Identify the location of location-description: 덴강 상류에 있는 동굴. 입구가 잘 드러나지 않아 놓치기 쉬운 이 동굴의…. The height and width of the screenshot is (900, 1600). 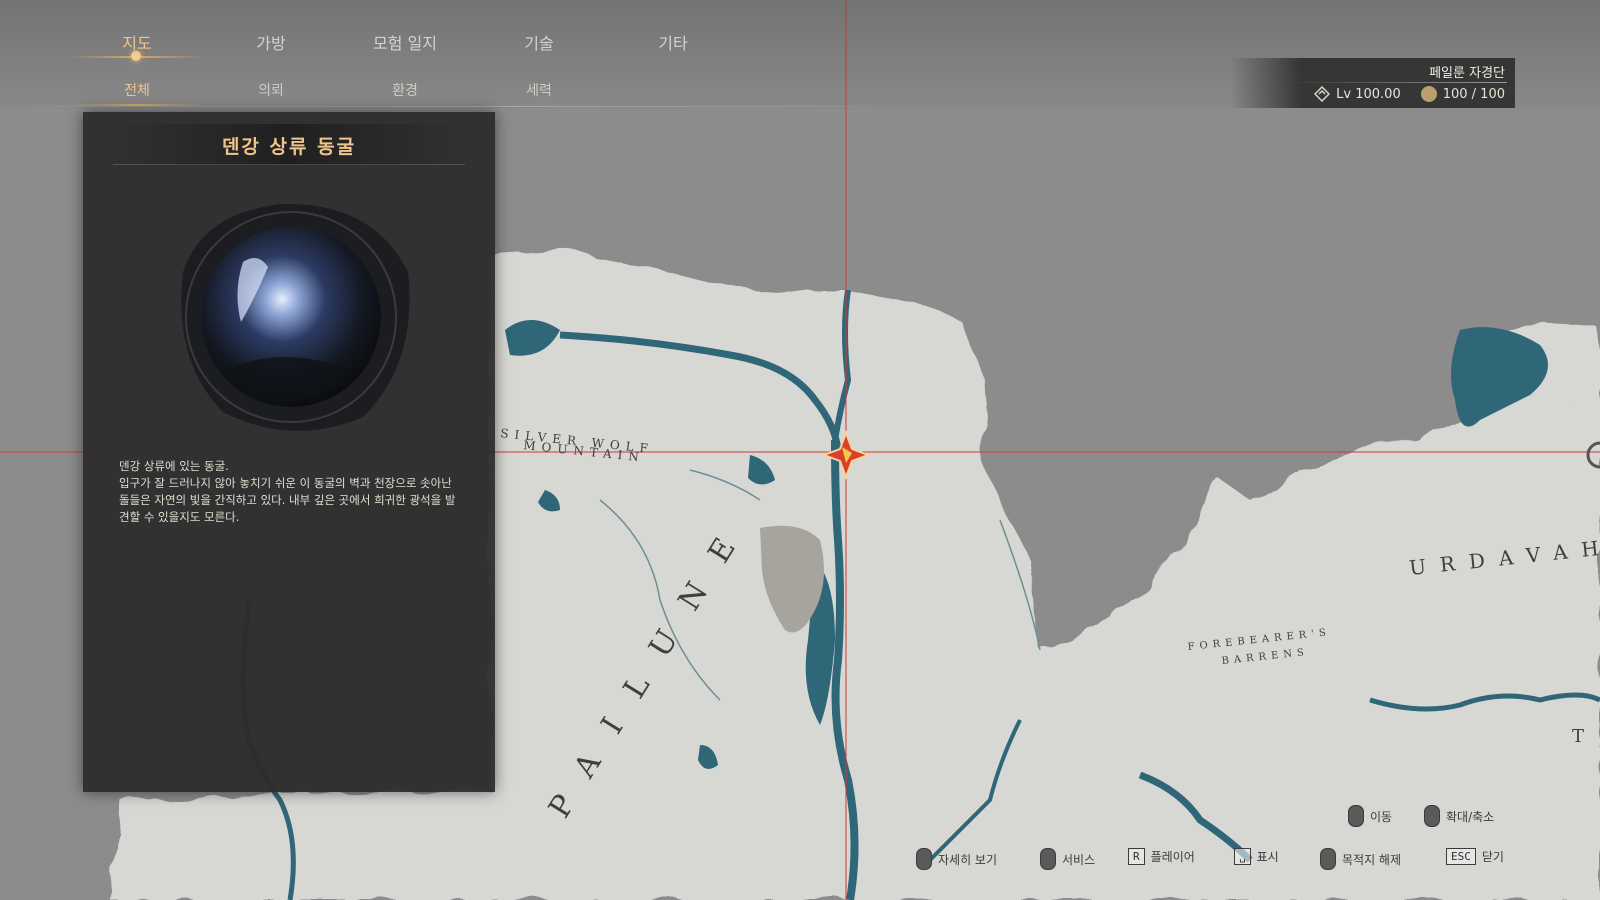
(287, 491).